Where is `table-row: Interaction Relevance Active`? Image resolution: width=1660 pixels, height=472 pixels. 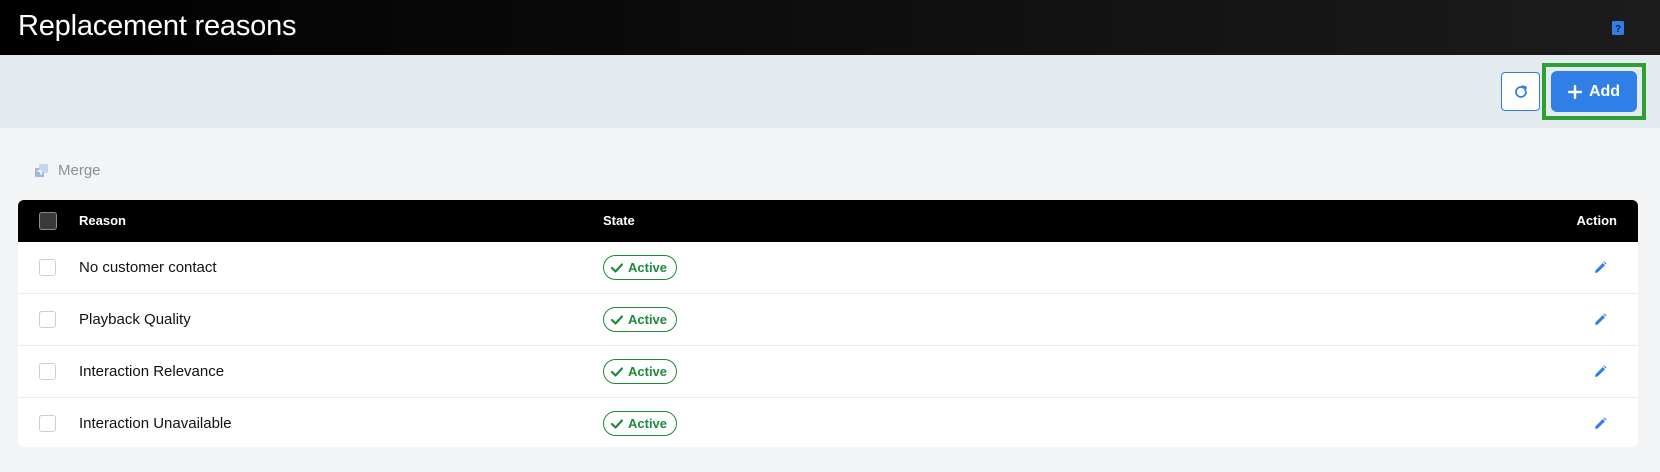 table-row: Interaction Relevance Active is located at coordinates (828, 372).